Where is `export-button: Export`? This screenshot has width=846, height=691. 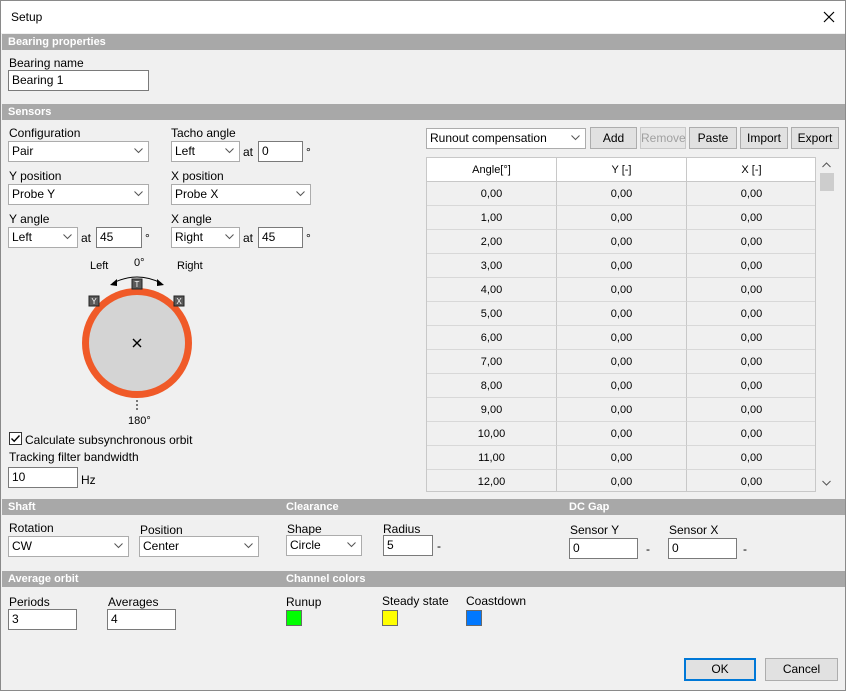 export-button: Export is located at coordinates (815, 138).